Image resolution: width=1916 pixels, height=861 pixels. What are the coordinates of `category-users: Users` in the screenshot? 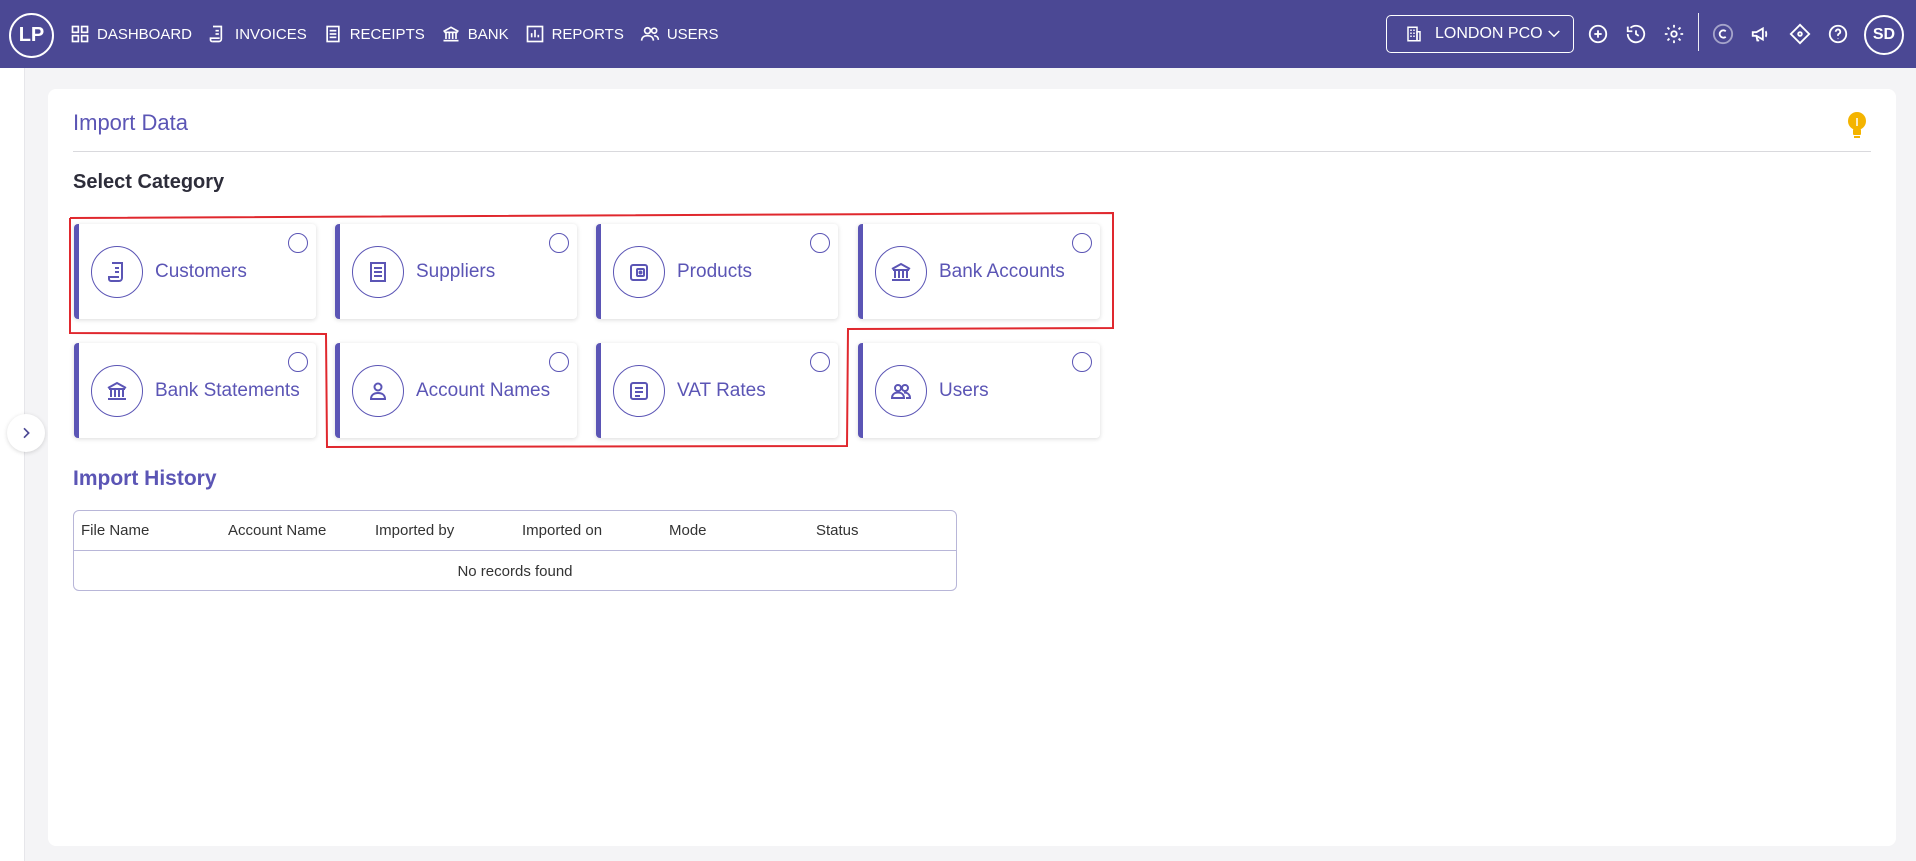 It's located at (979, 390).